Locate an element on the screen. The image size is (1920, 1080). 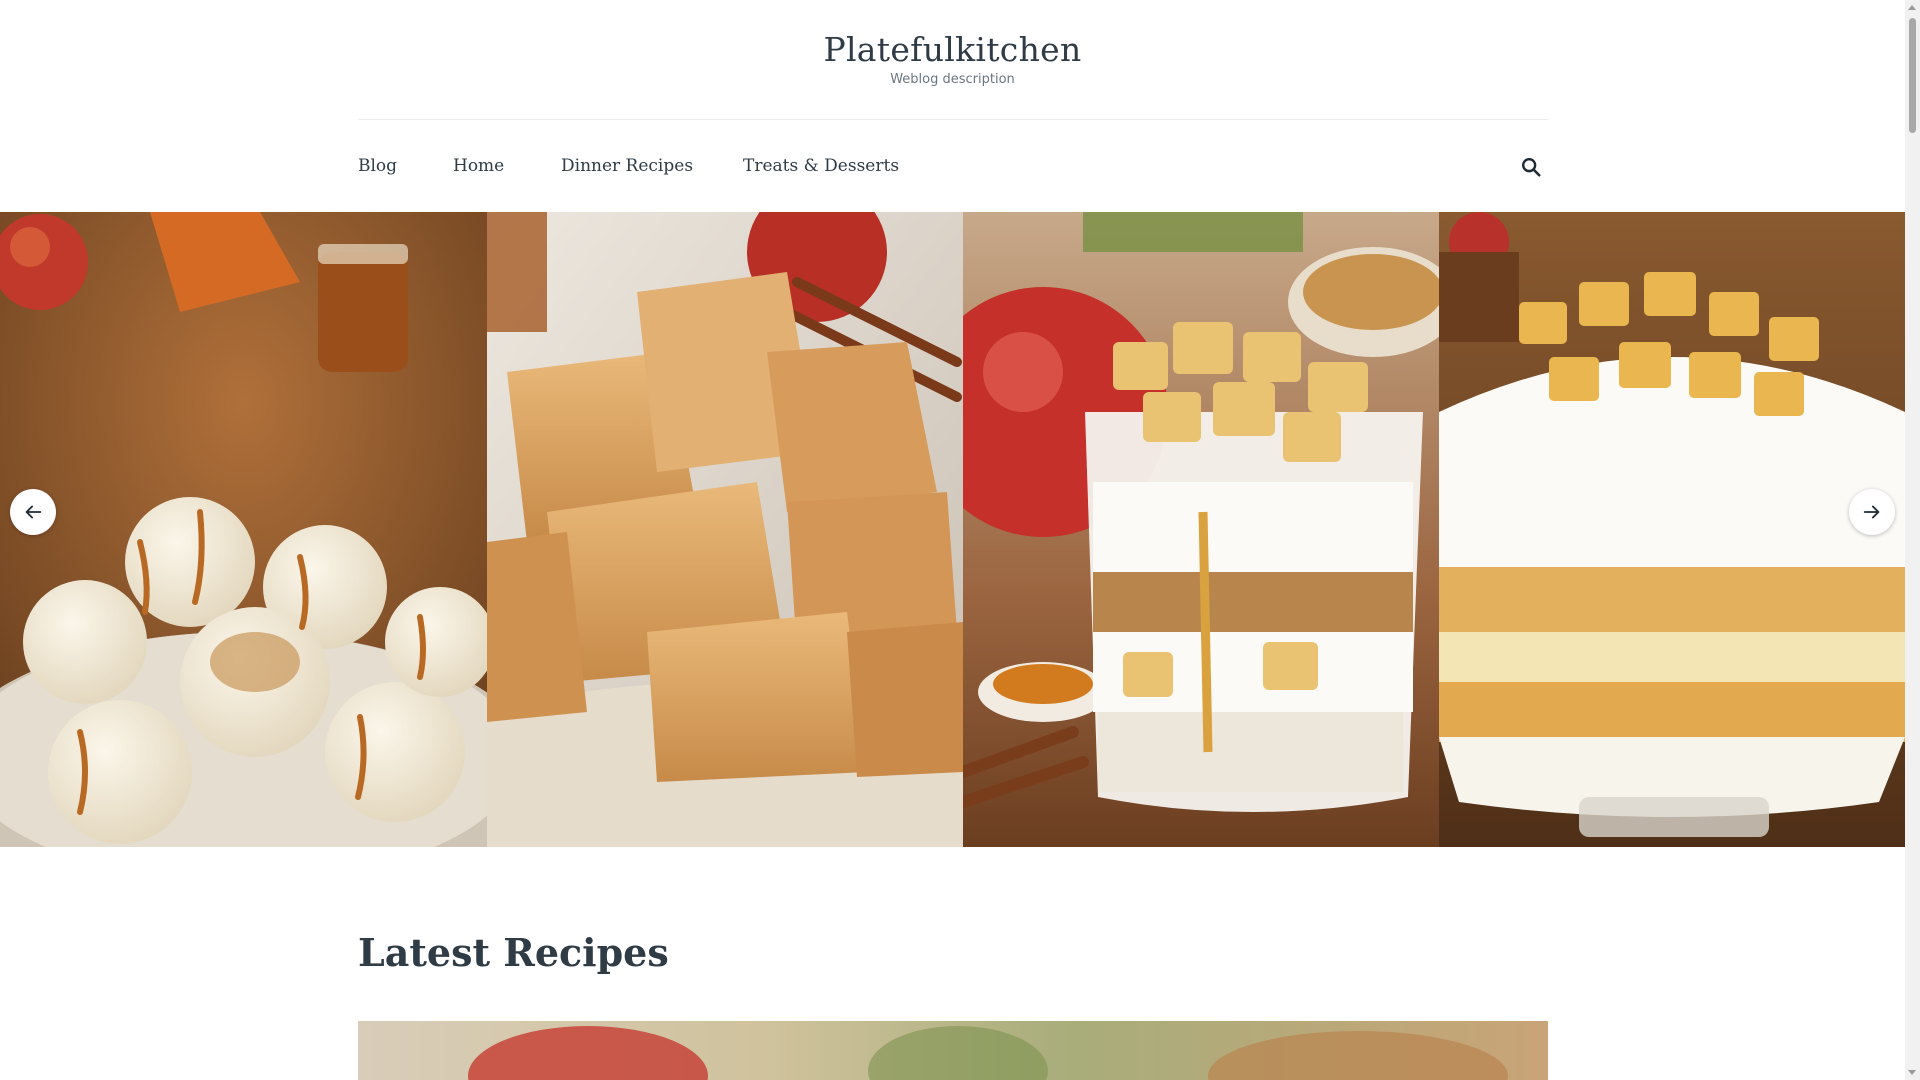
search-icon is located at coordinates (1531, 167).